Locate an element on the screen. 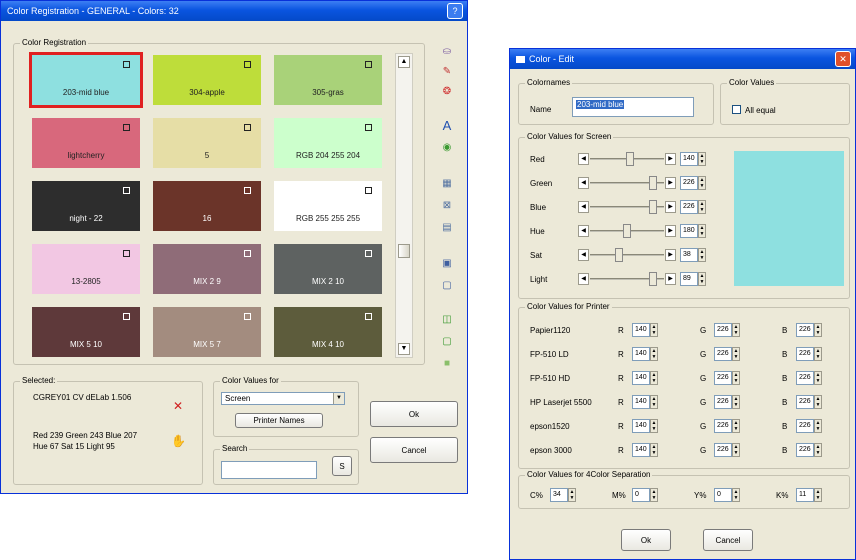  screen-row-spinner: 180 ▲ ▼ is located at coordinates (693, 231).